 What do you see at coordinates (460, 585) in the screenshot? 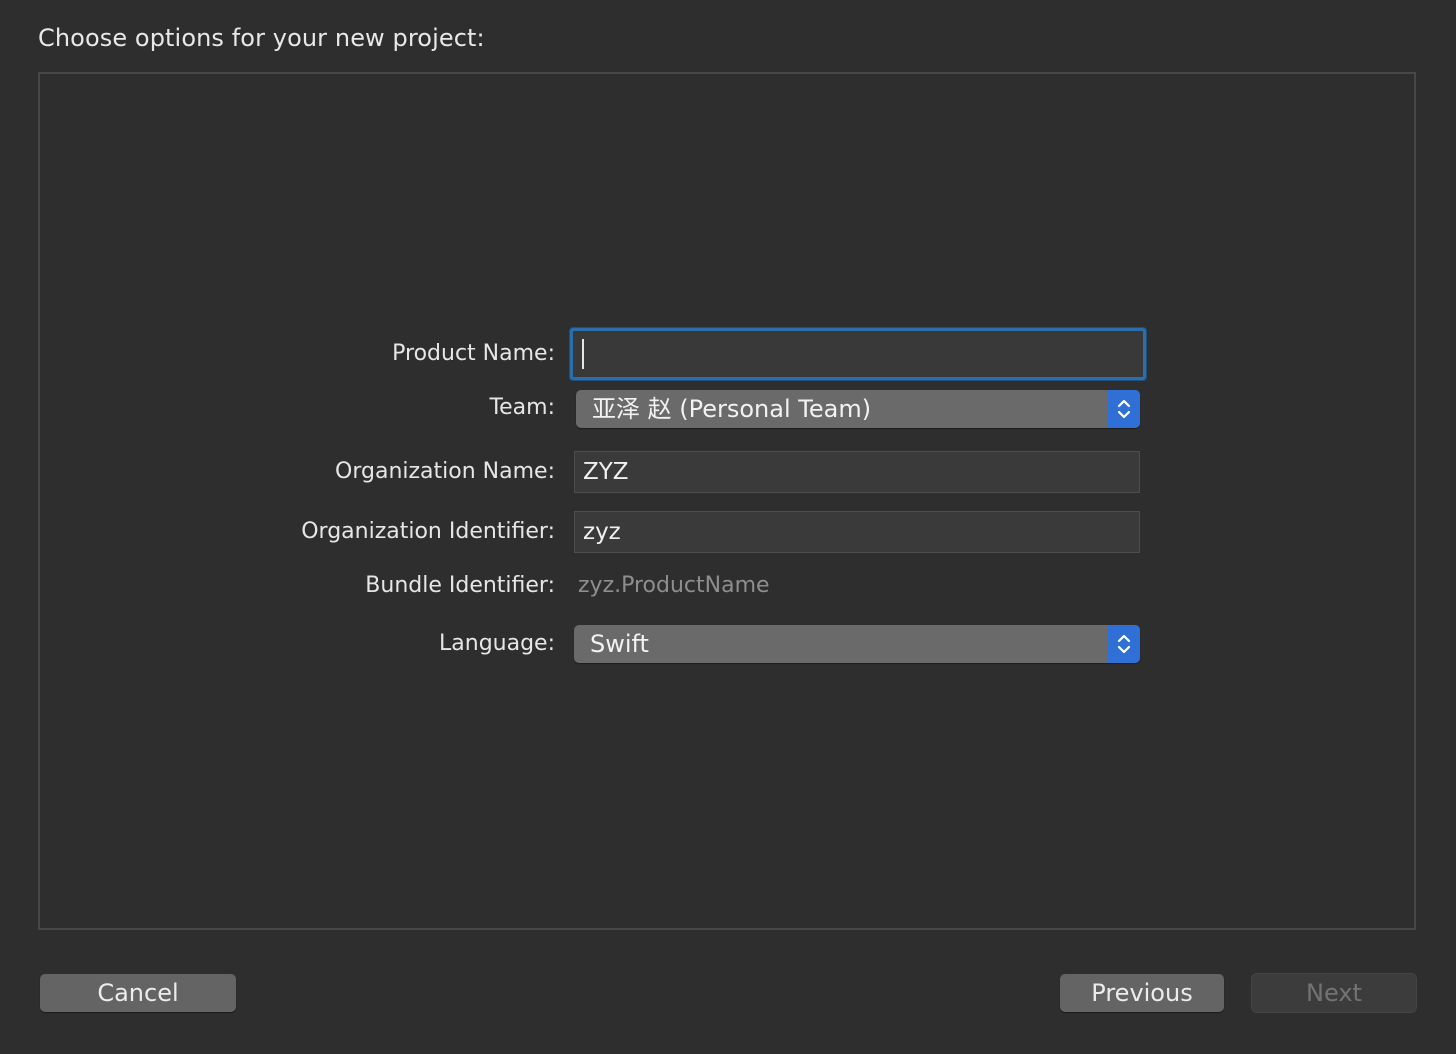
I see `bundle-identifier-label: Bundle Identifier:` at bounding box center [460, 585].